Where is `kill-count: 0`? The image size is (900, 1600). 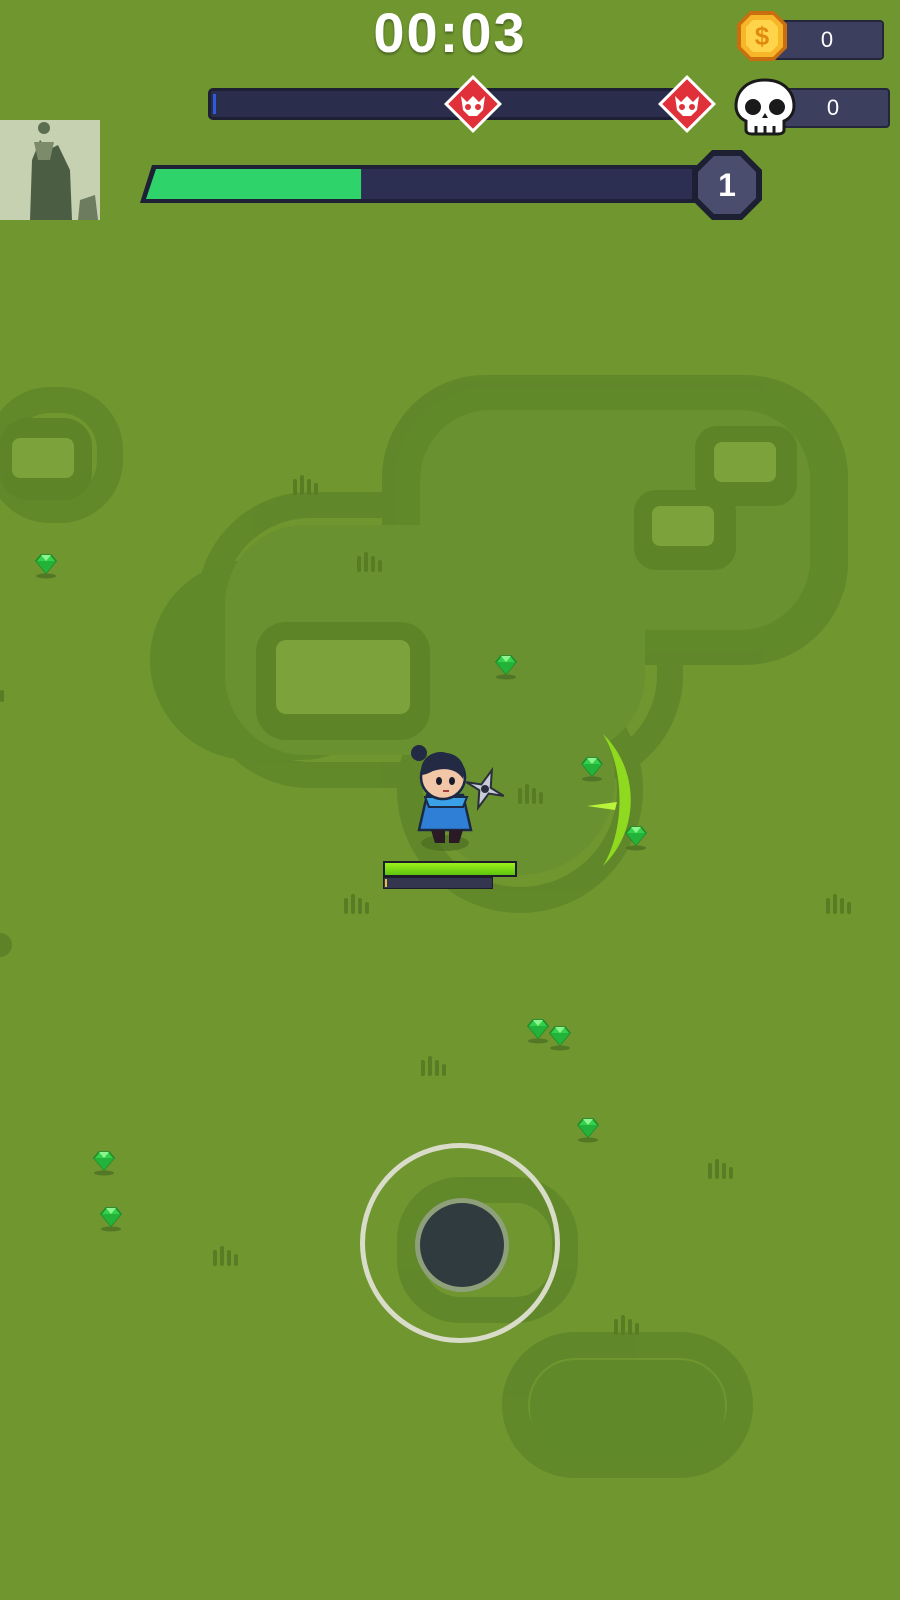
kill-count: 0 is located at coordinates (833, 107).